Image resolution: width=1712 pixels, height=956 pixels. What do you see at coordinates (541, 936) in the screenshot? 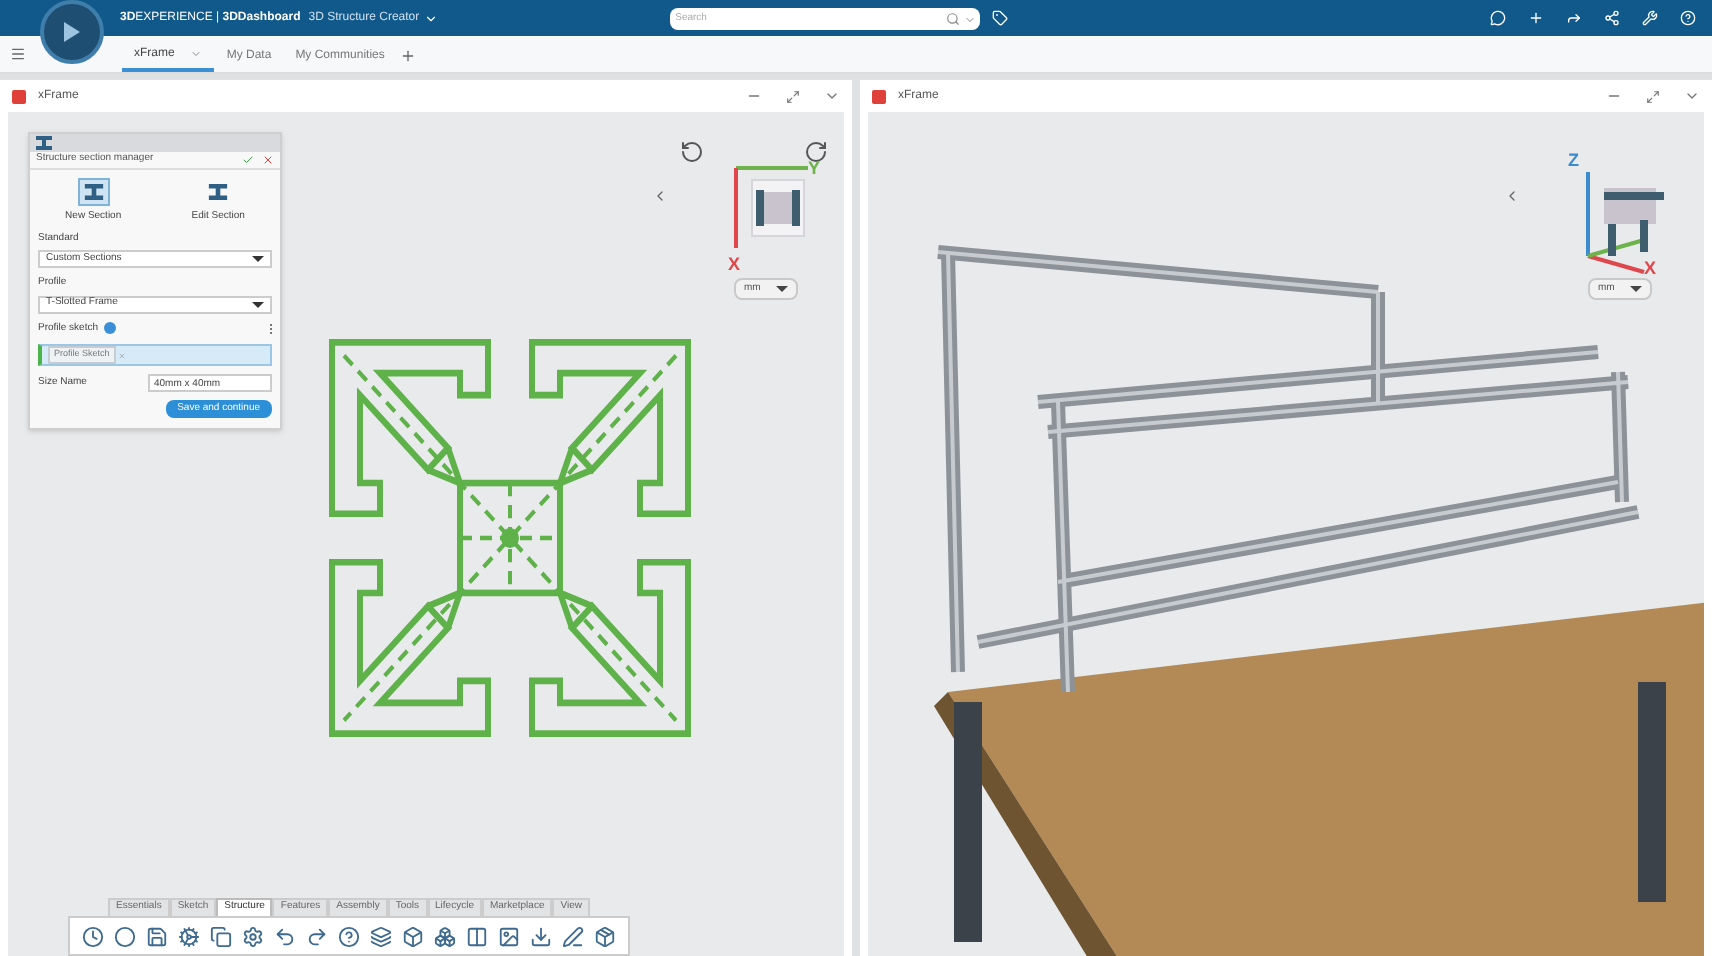
I see `download-icon` at bounding box center [541, 936].